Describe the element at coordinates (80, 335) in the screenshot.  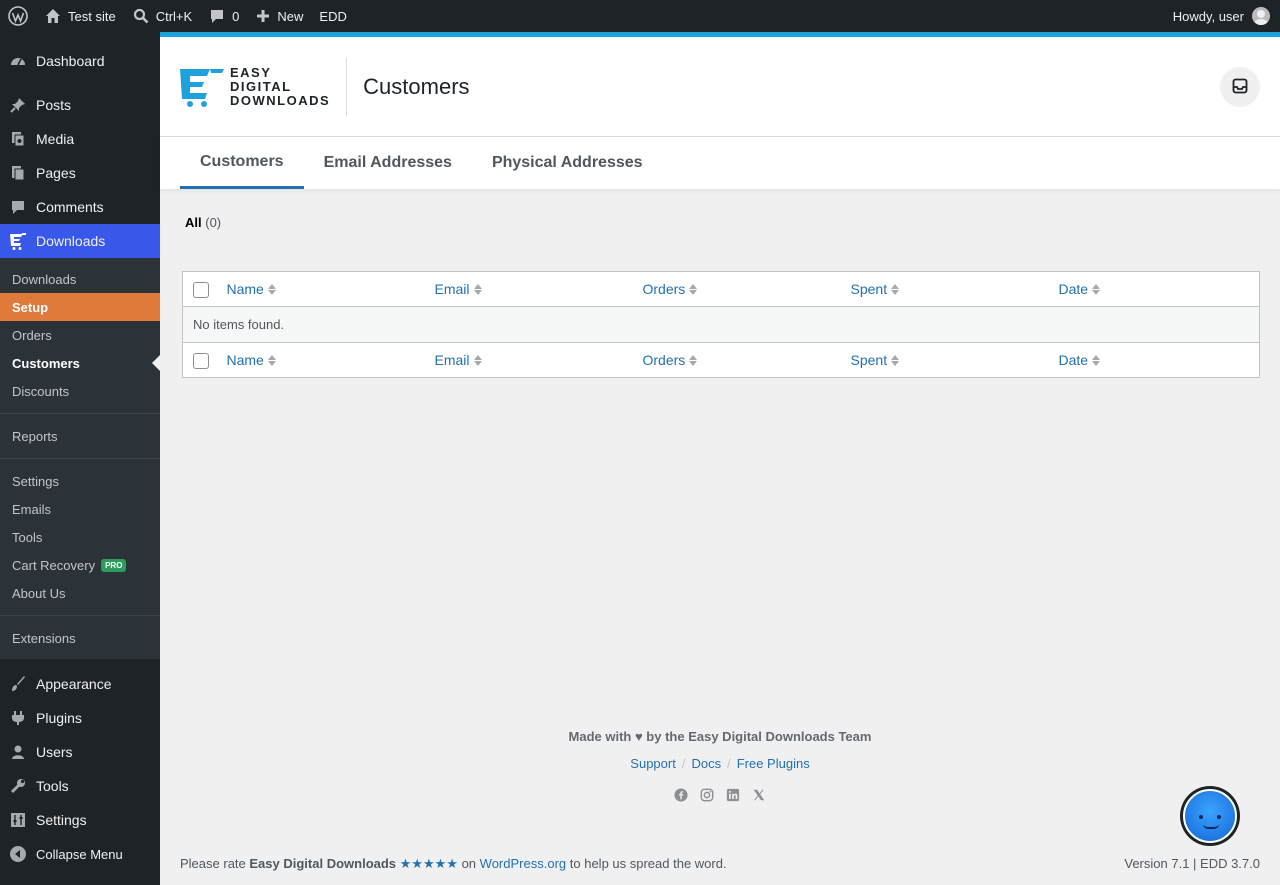
I see `submenu-item-orders: Orders` at that location.